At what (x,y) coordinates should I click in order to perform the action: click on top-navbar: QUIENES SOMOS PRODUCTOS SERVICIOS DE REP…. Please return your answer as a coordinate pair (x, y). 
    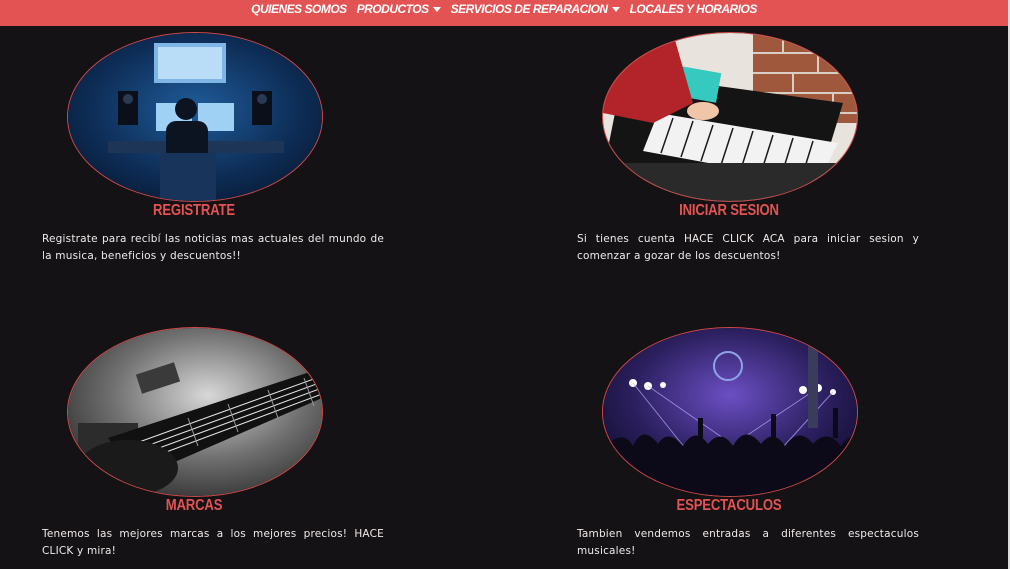
    Looking at the image, I should click on (504, 13).